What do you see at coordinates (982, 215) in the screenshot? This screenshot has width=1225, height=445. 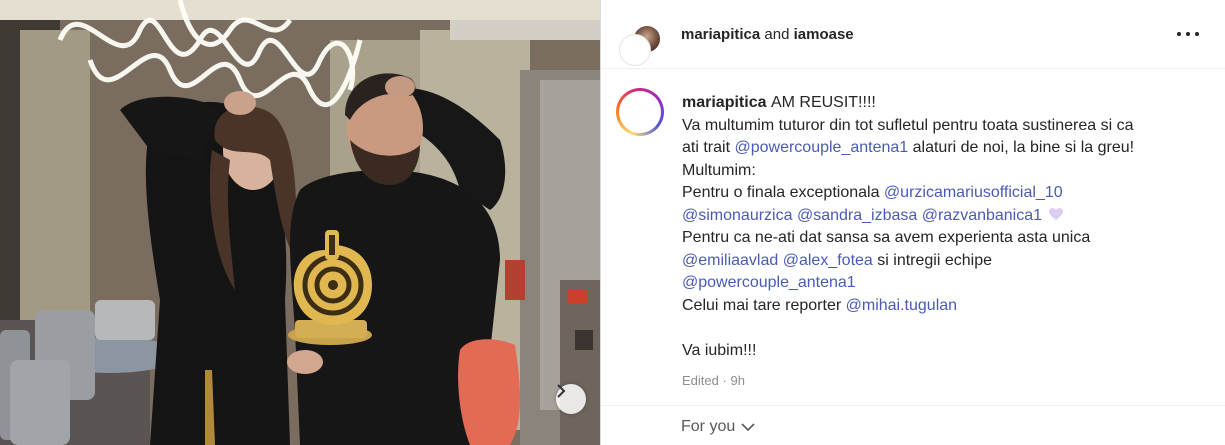 I see `mention-link: @razvanbanica1` at bounding box center [982, 215].